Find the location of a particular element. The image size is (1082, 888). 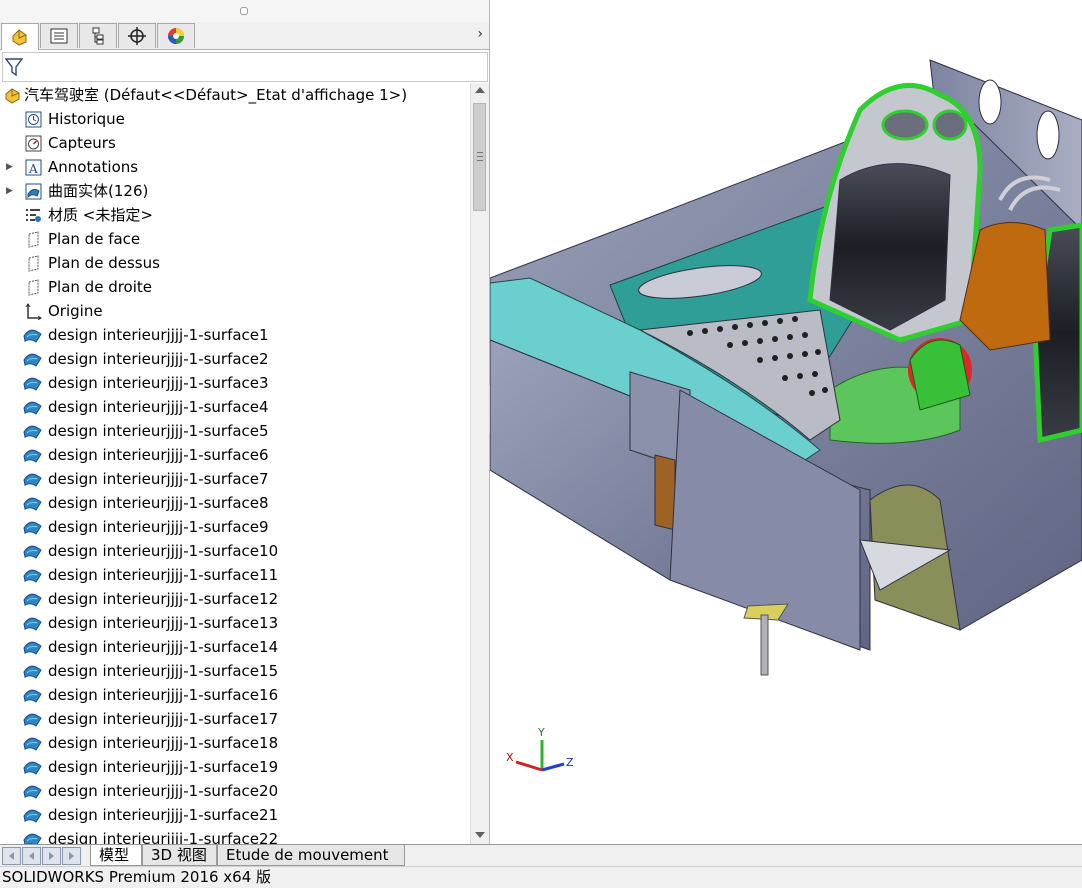

tree-item-label: design interieurjjjj-1-surface20 is located at coordinates (163, 791).